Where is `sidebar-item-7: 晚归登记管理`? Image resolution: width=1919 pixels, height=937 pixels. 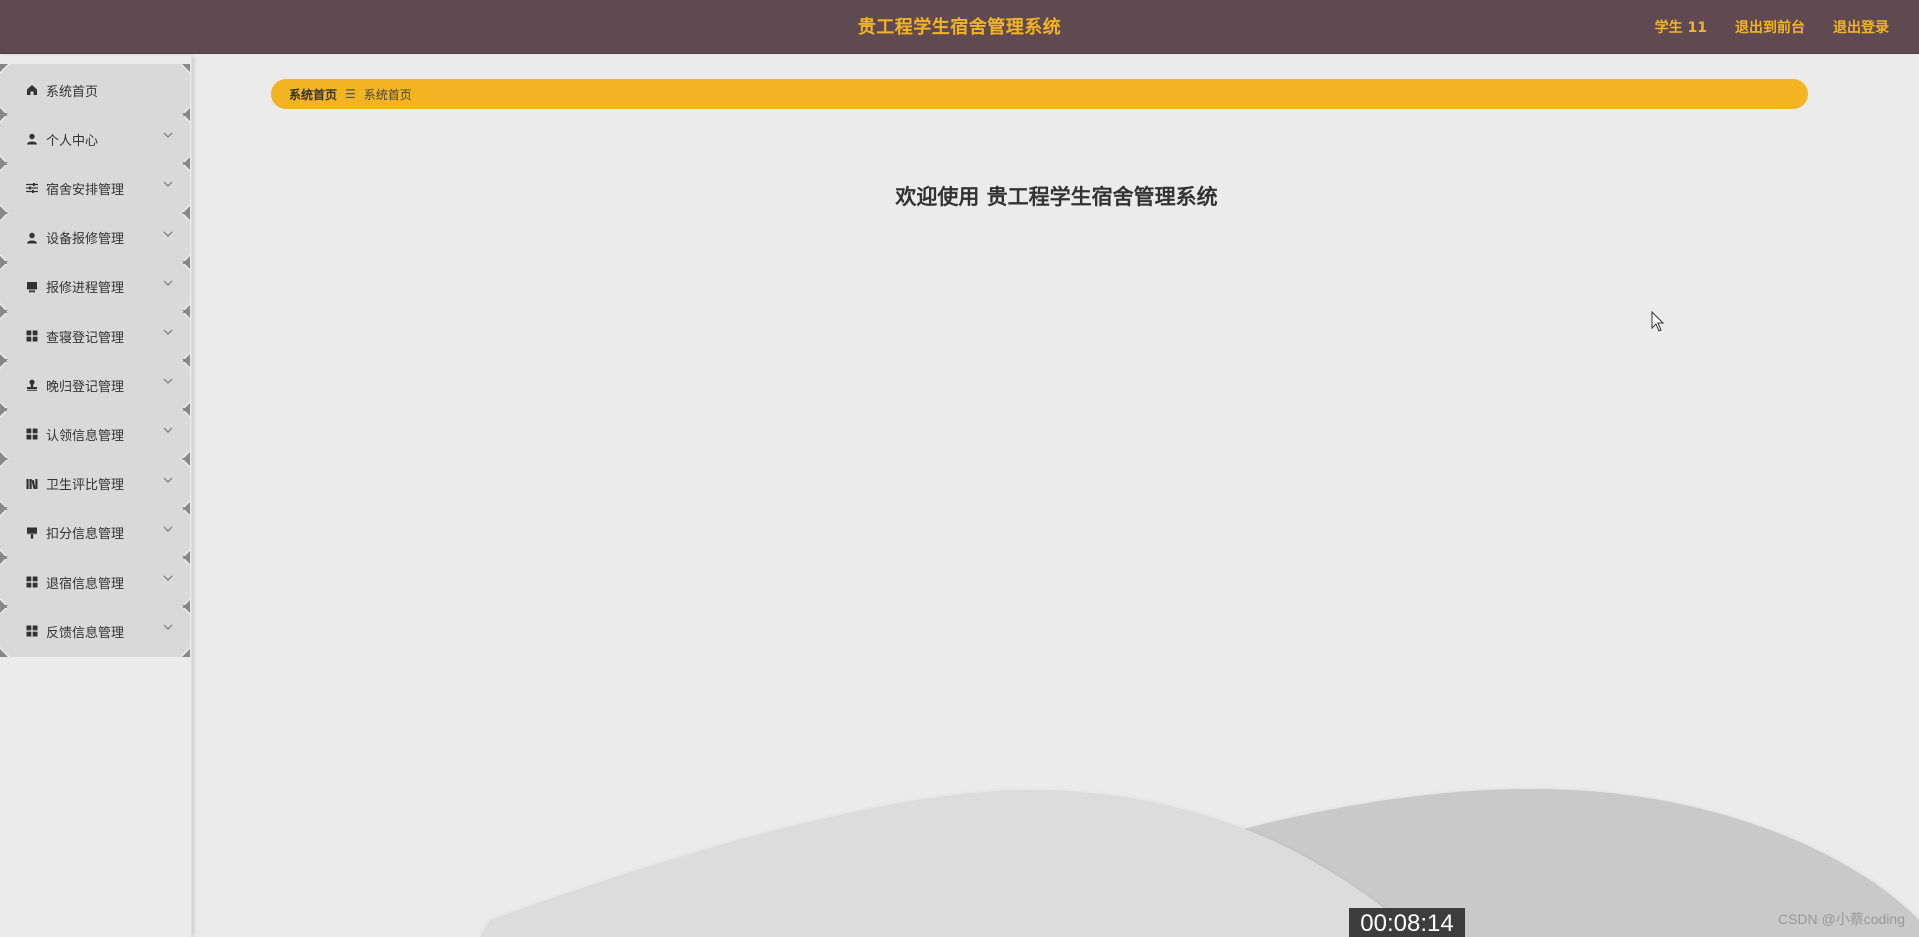
sidebar-item-7: 晚归登记管理 is located at coordinates (95, 385).